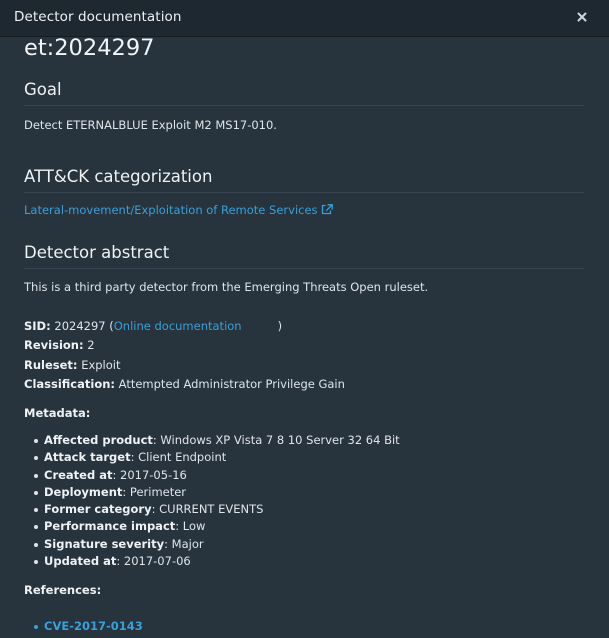  I want to click on abstract-heading: Detector abstract, so click(304, 256).